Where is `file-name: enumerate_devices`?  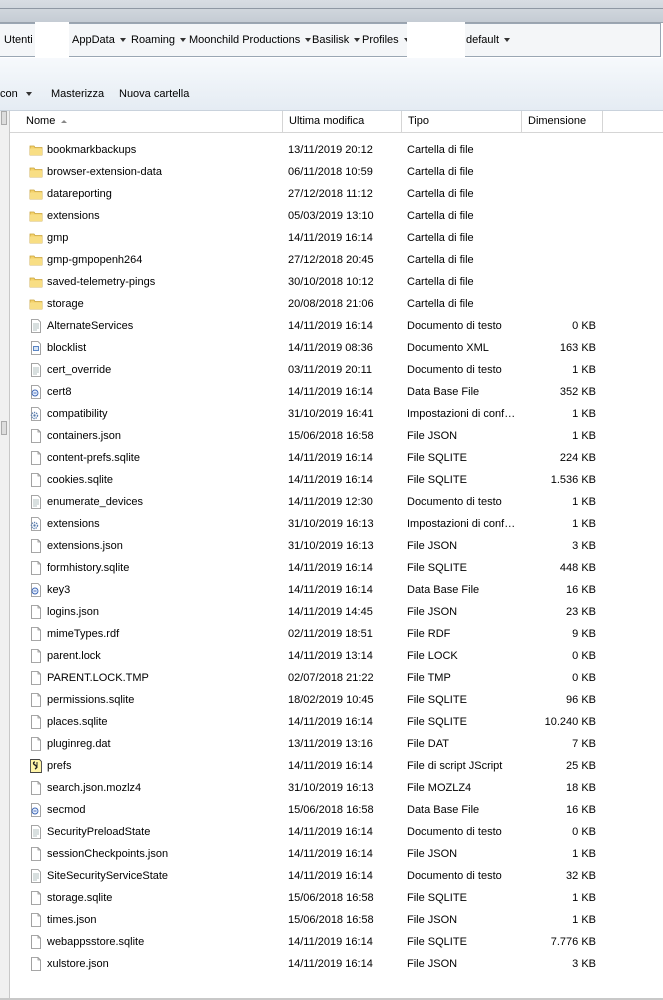
file-name: enumerate_devices is located at coordinates (95, 502).